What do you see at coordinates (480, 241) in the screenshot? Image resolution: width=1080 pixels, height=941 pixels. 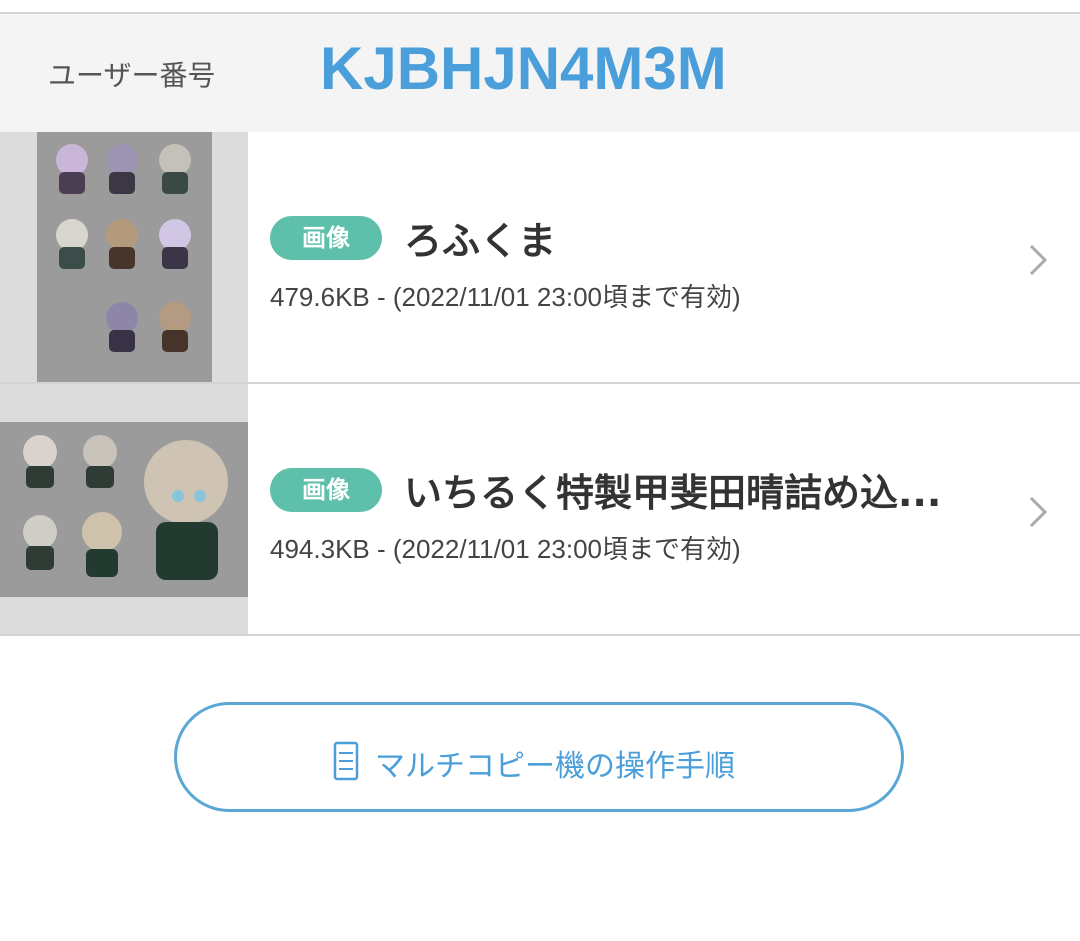 I see `file-title: ろふくま` at bounding box center [480, 241].